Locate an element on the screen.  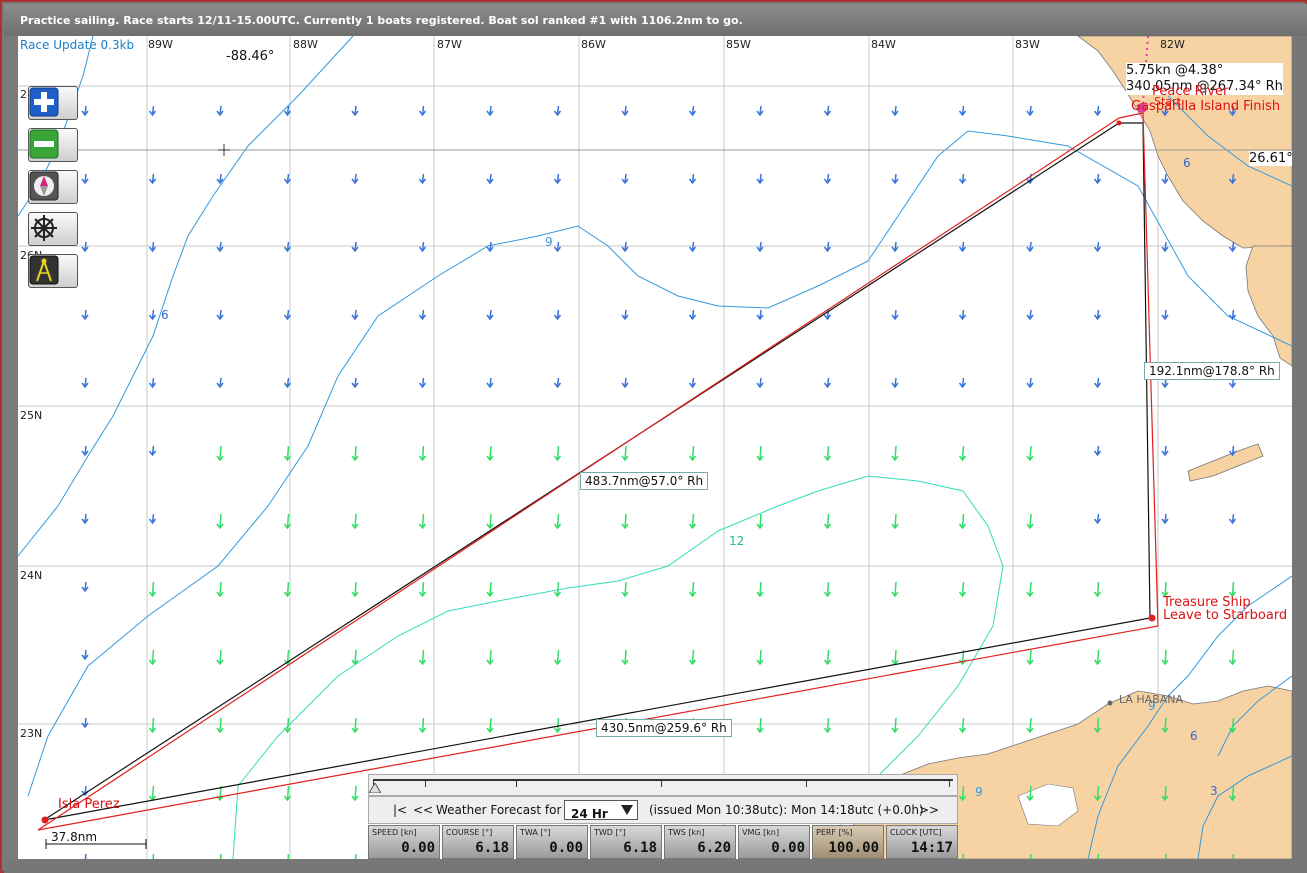
instrument-twa: TWA [°] 0.00 is located at coordinates (552, 842).